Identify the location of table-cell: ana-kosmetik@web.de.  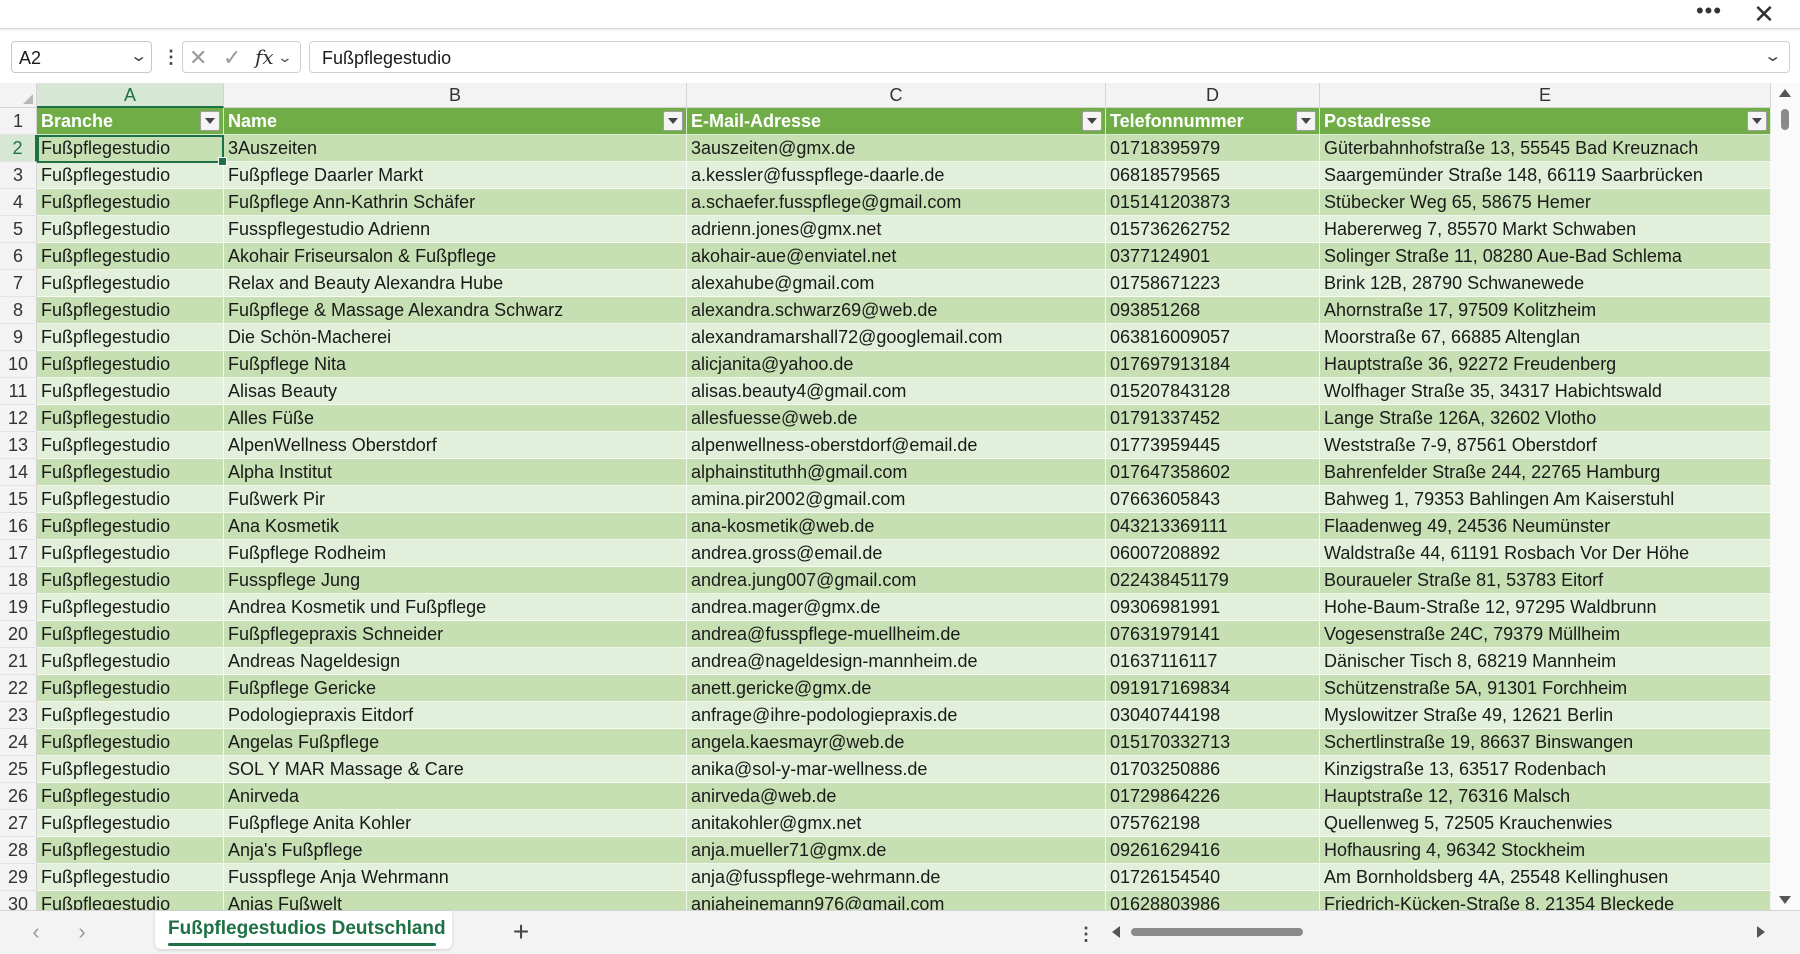
(896, 526).